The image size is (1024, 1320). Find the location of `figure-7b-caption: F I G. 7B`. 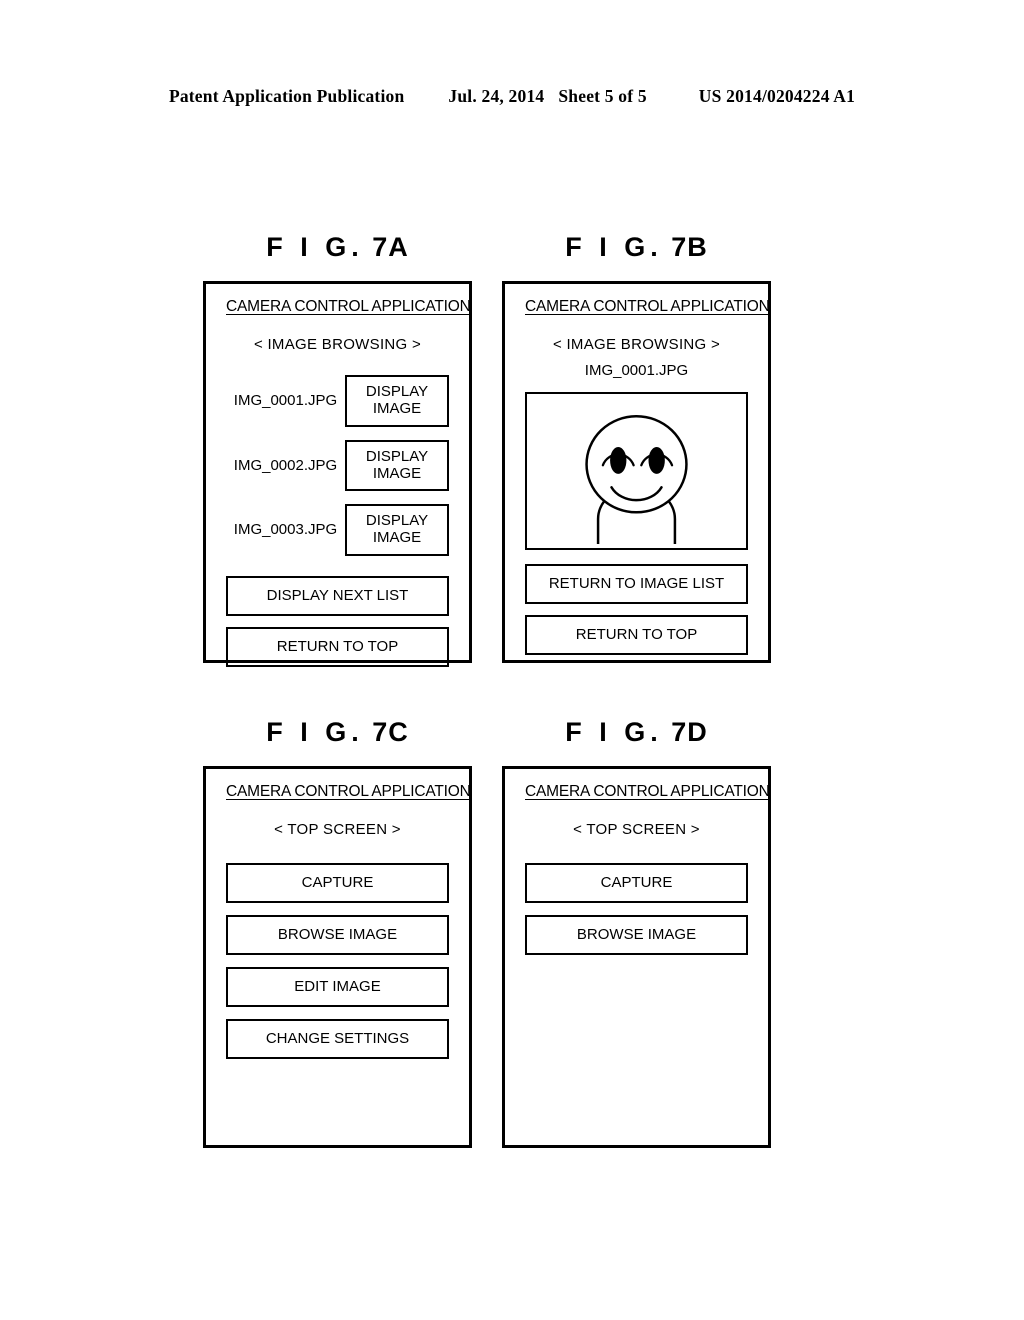

figure-7b-caption: F I G. 7B is located at coordinates (636, 247).